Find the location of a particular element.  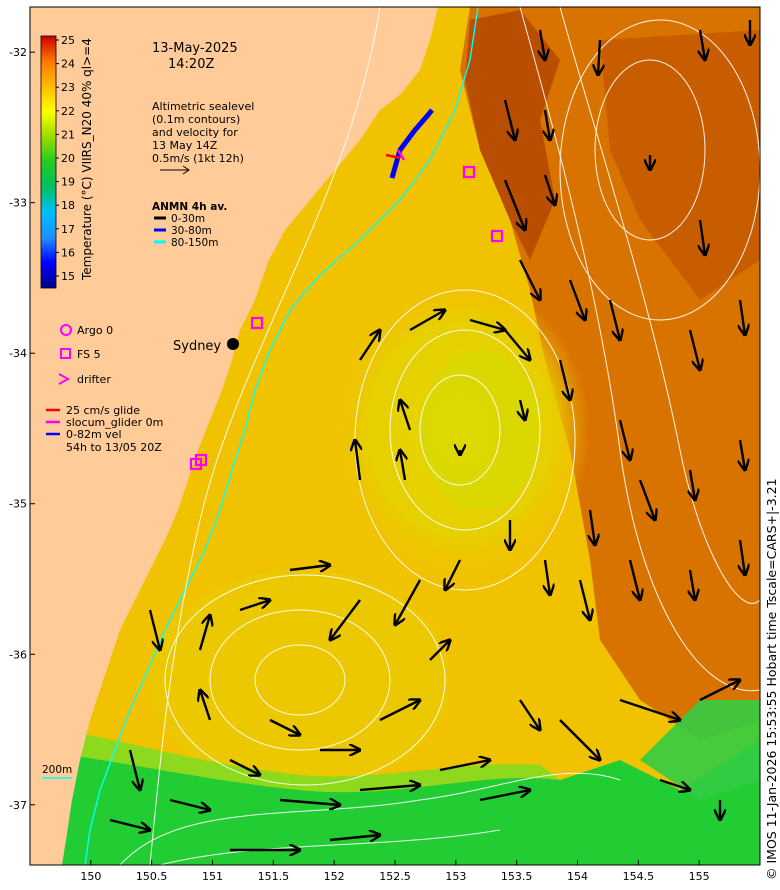

x-tick-label: 152.5 is located at coordinates (395, 876).